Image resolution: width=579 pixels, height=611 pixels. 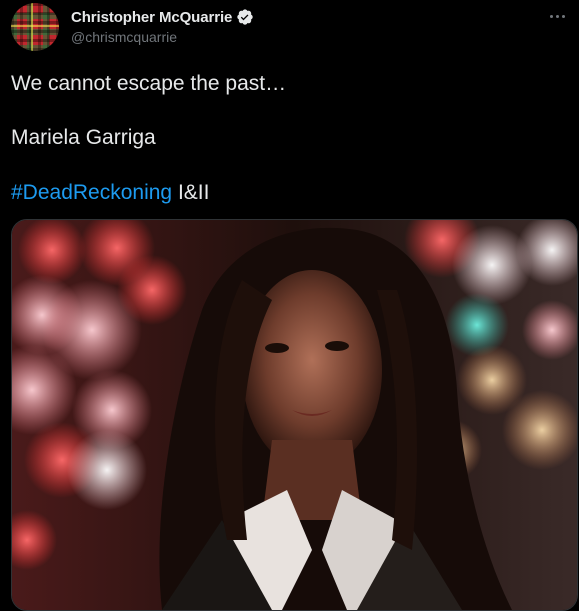 I want to click on avatar, so click(x=35, y=27).